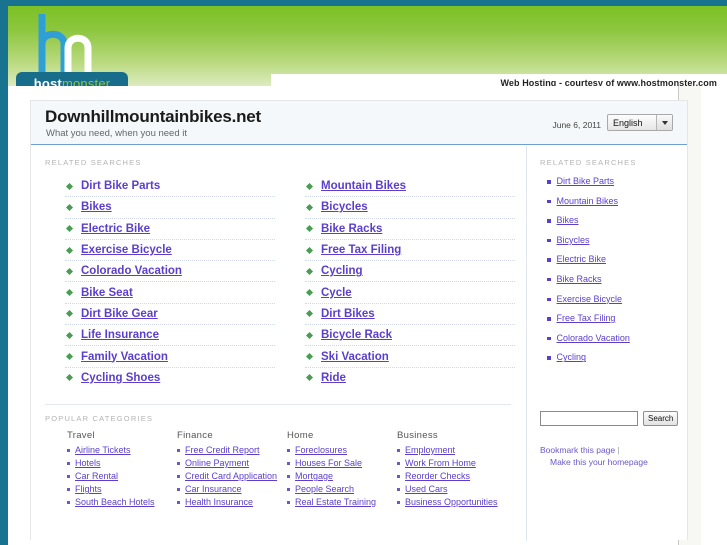  What do you see at coordinates (351, 229) in the screenshot?
I see `related-search-link: Bike Racks` at bounding box center [351, 229].